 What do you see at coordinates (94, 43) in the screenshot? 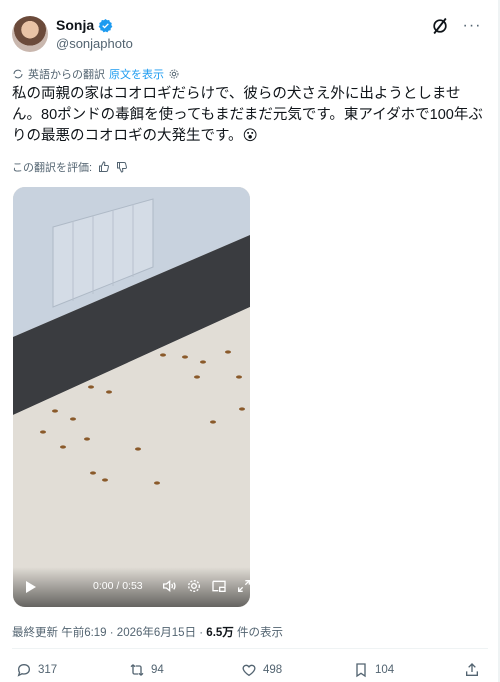
I see `author-handle: @sonjaphoto` at bounding box center [94, 43].